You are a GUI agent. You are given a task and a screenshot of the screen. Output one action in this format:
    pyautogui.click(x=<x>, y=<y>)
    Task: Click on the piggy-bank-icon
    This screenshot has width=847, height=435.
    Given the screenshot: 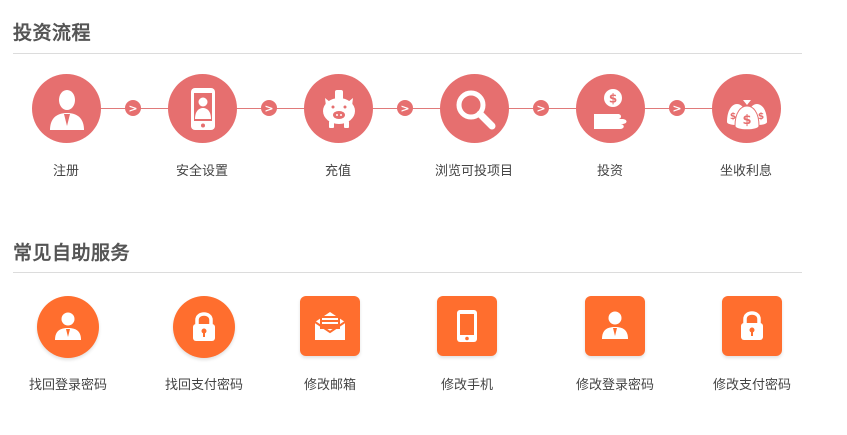 What is the action you would take?
    pyautogui.click(x=338, y=108)
    